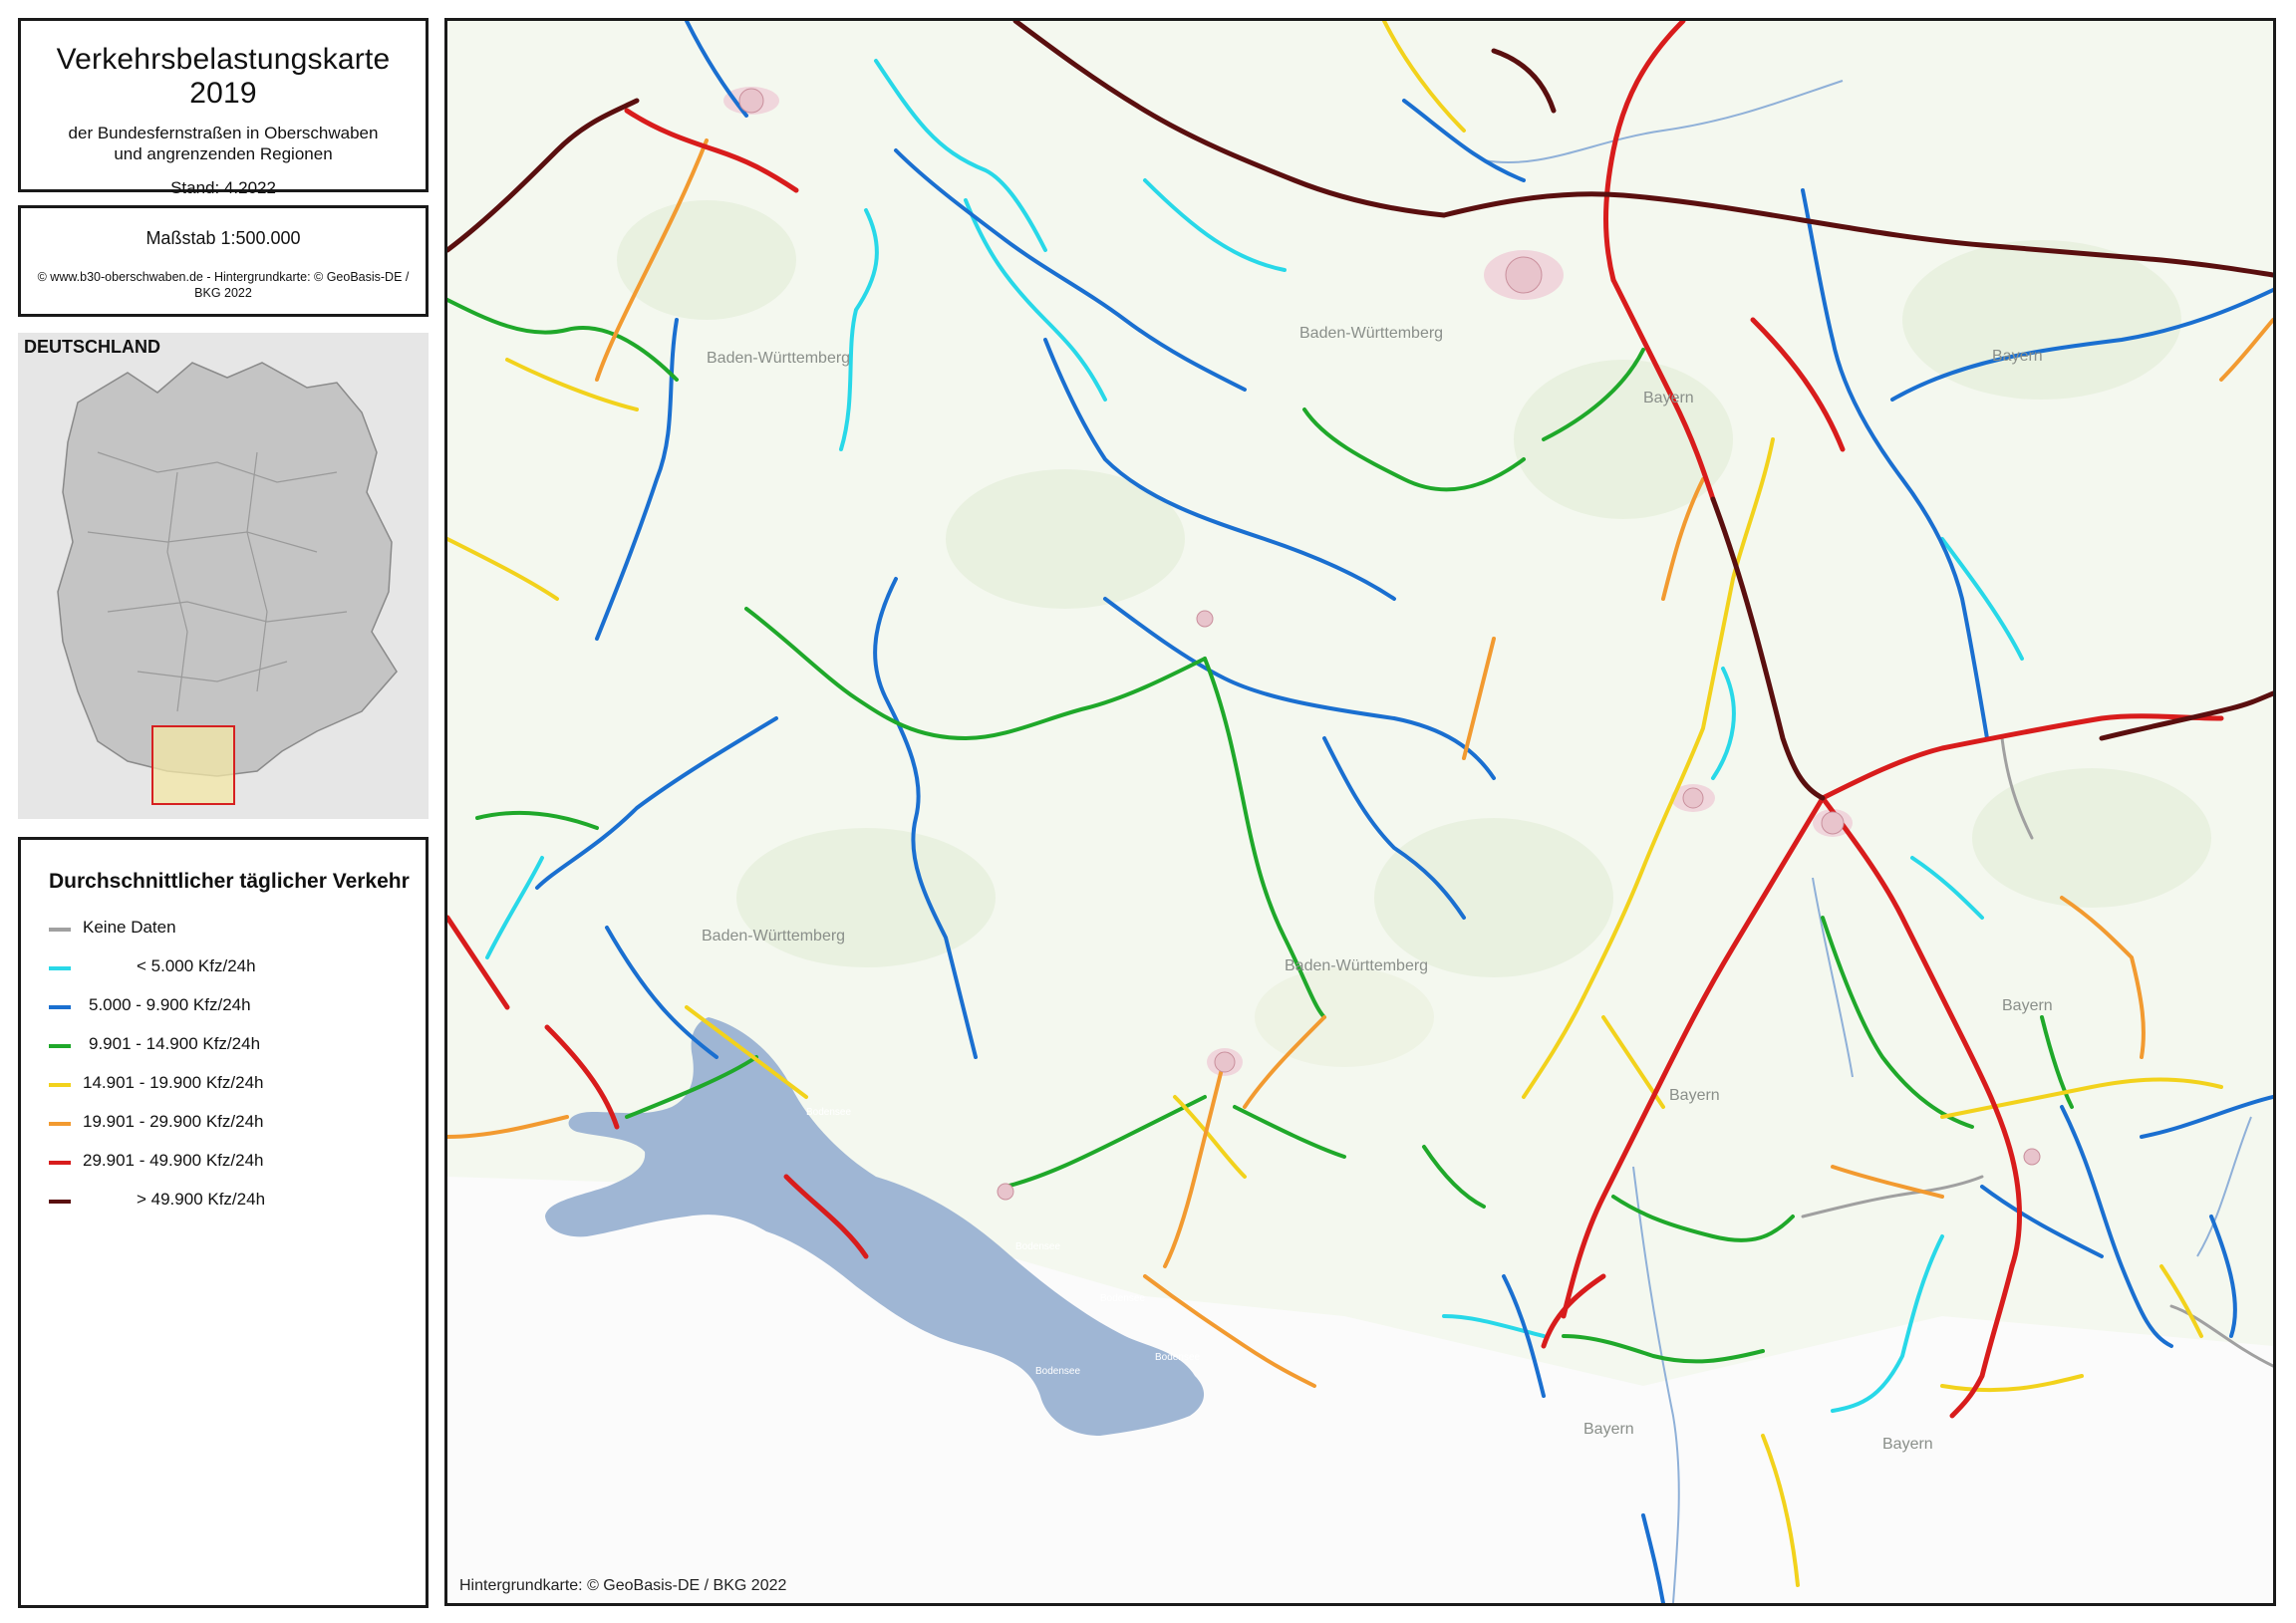 The image size is (2296, 1623). I want to click on germany-inset-map: DEUTSCHLAND, so click(223, 576).